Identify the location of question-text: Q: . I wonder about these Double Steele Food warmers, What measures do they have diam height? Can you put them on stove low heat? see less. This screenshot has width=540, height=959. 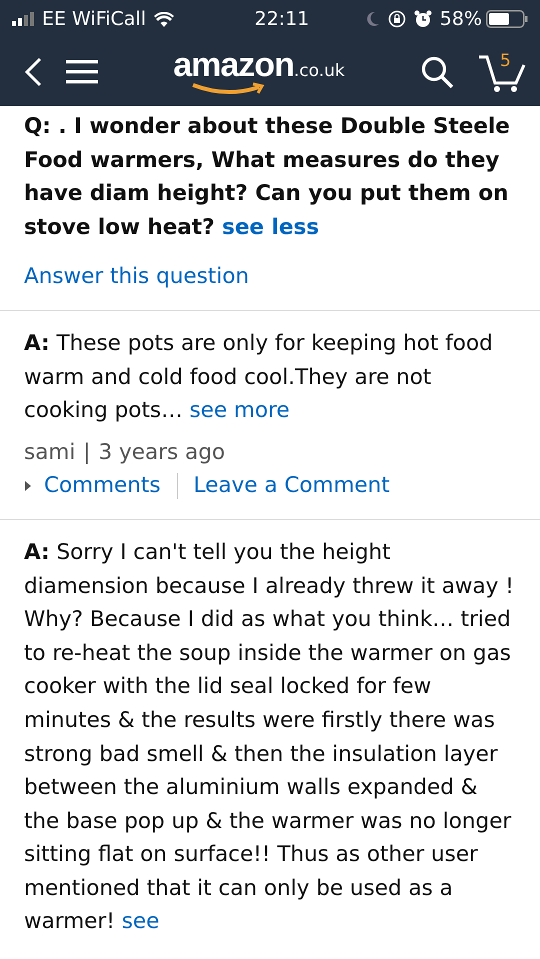
(267, 177).